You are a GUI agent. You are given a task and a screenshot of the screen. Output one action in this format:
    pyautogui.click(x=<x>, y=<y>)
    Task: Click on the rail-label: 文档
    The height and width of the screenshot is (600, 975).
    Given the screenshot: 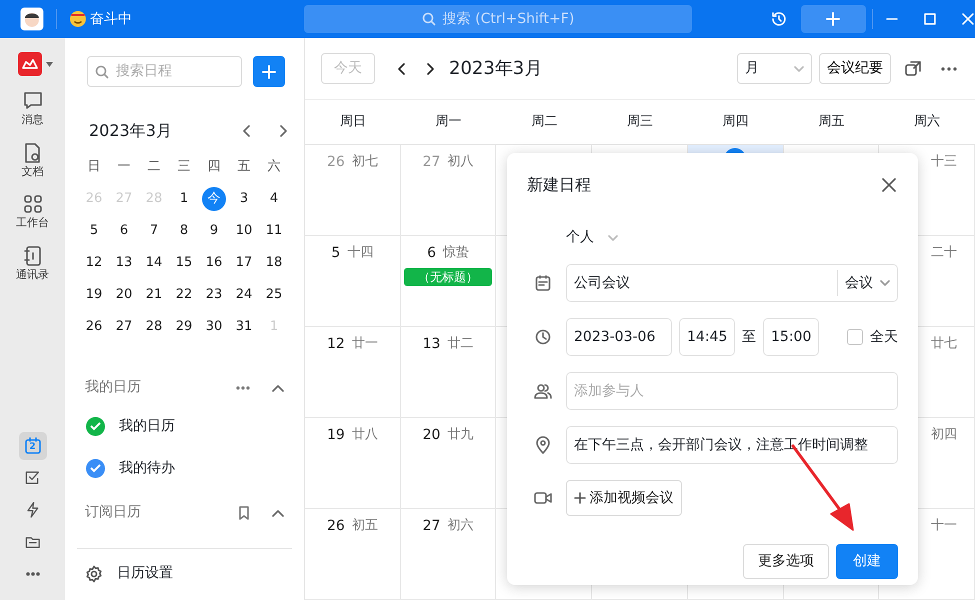 What is the action you would take?
    pyautogui.click(x=33, y=172)
    